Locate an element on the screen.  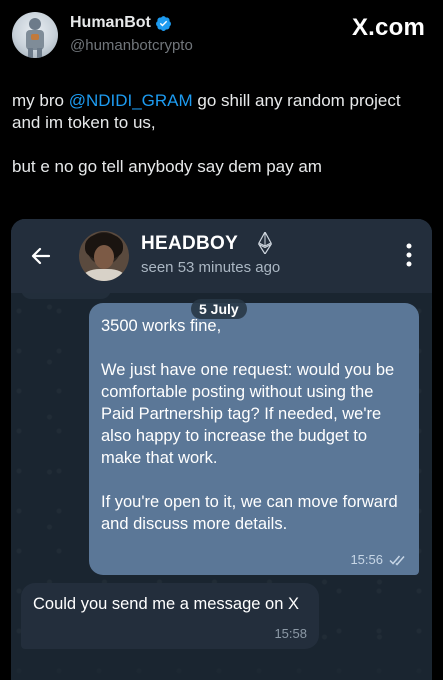
contact-avatar is located at coordinates (104, 256).